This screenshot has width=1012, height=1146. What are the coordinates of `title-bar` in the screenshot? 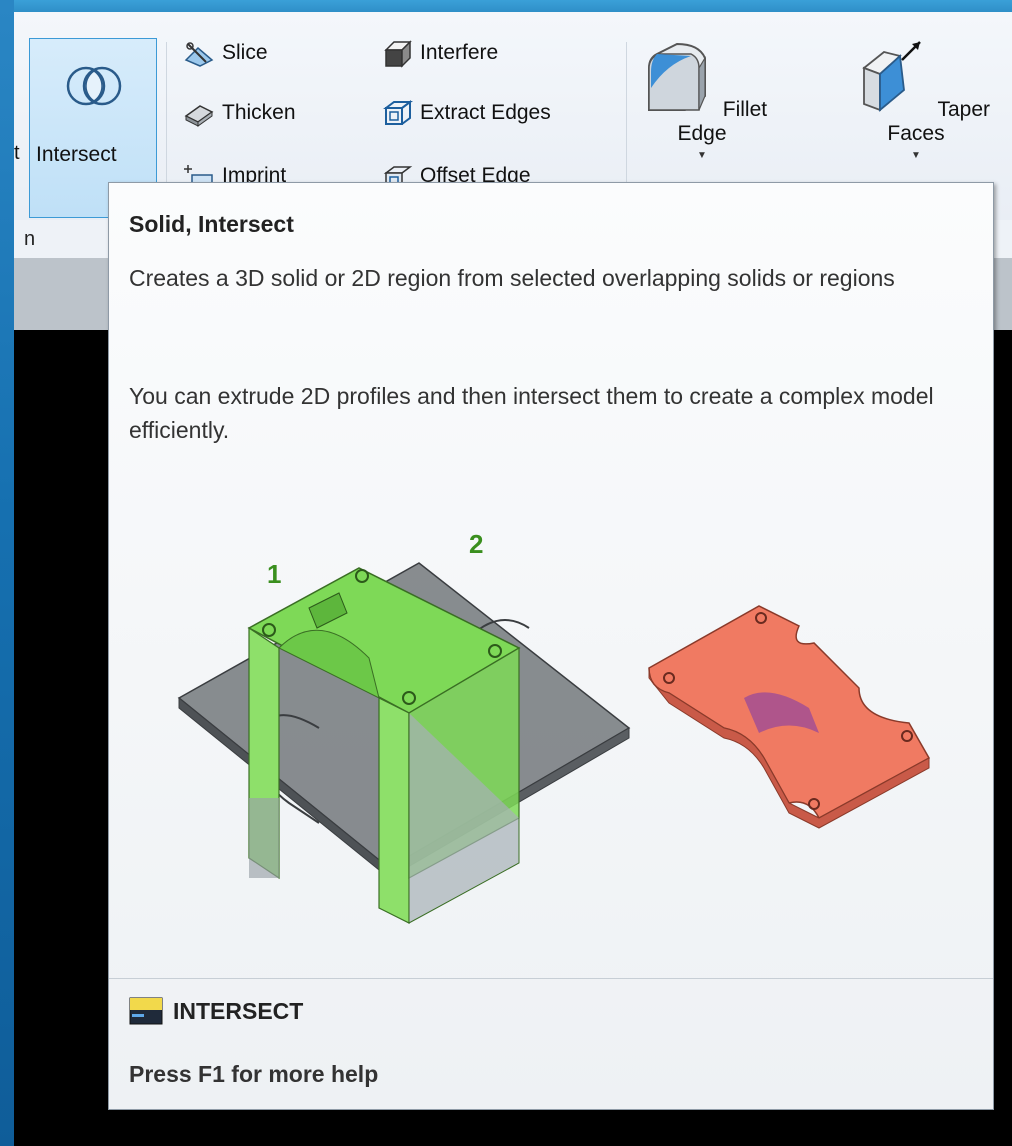 It's located at (513, 6).